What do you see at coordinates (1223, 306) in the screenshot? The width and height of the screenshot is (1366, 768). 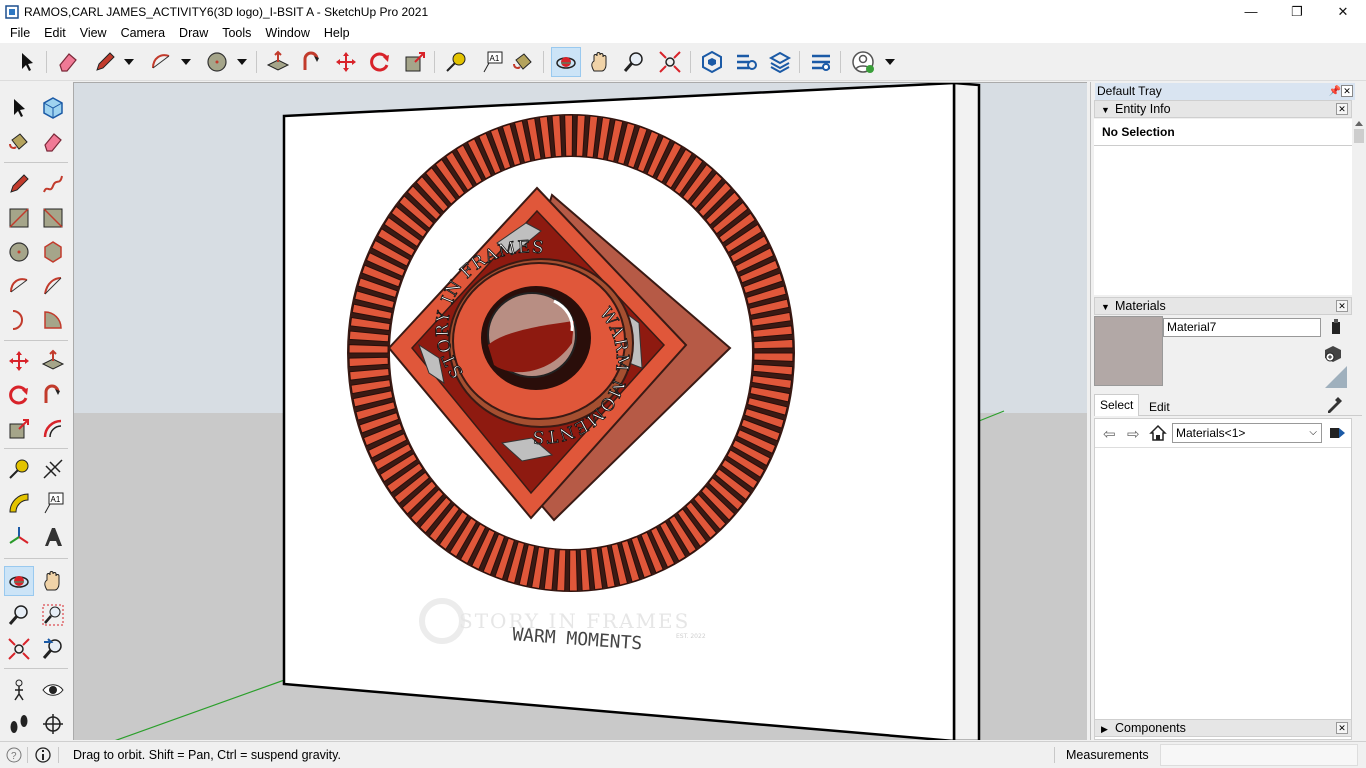 I see `materials-header: ▼ Materials ✕` at bounding box center [1223, 306].